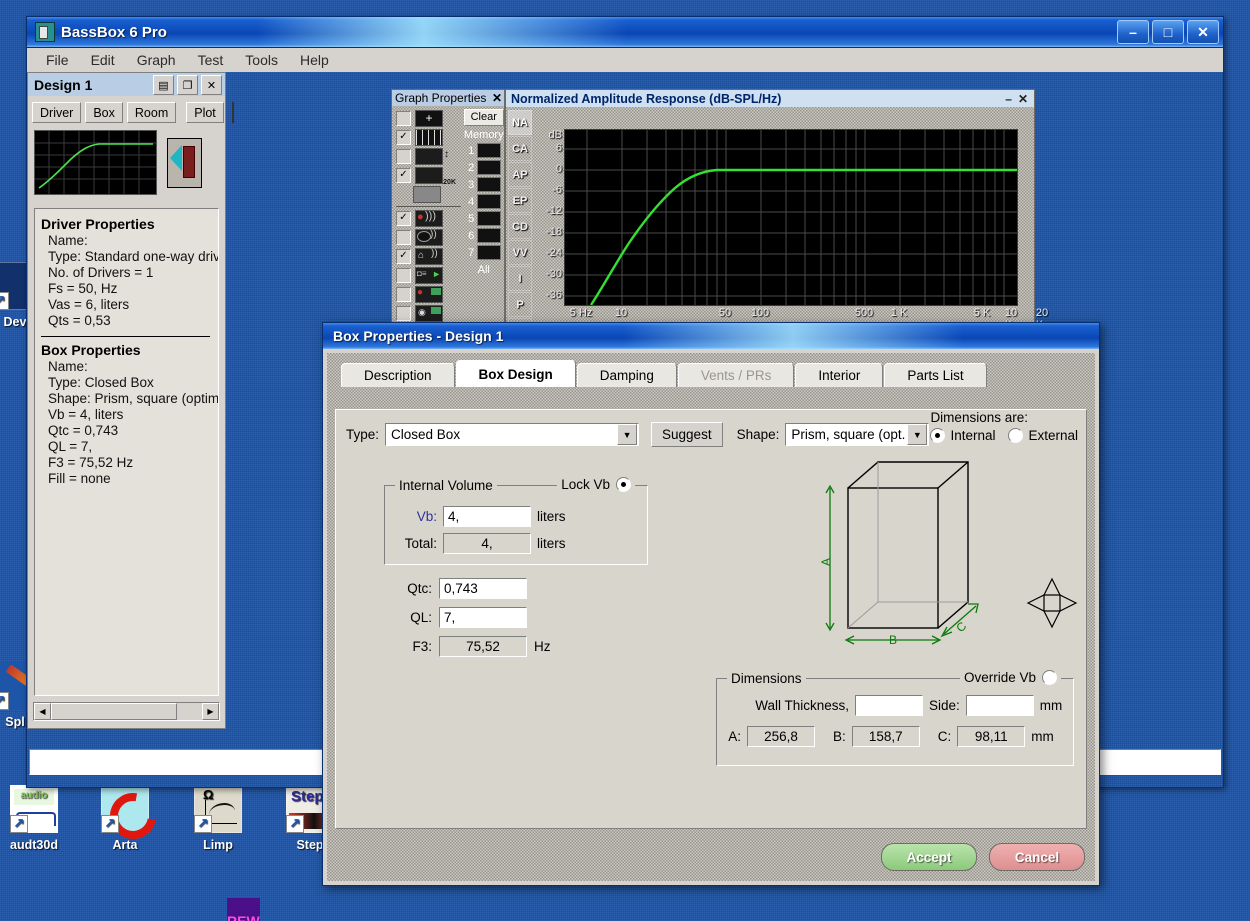 The width and height of the screenshot is (1250, 921). I want to click on rotate-navigator, so click(1052, 604).